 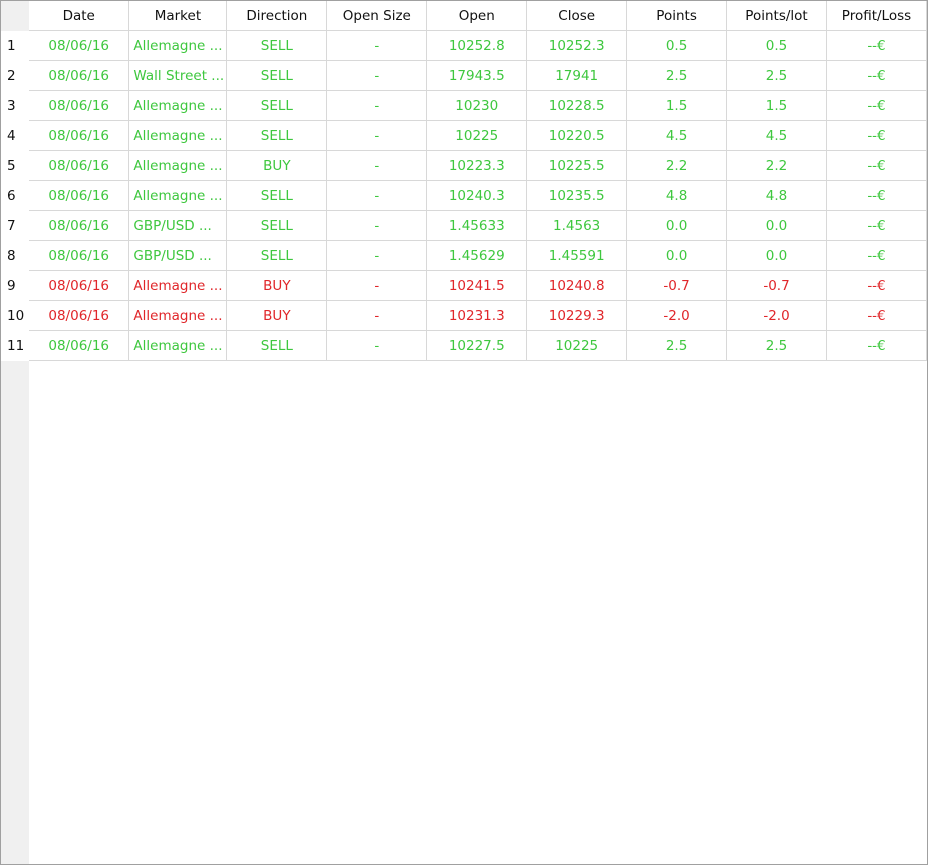 I want to click on close-price-cell: 10228.5, so click(x=577, y=105).